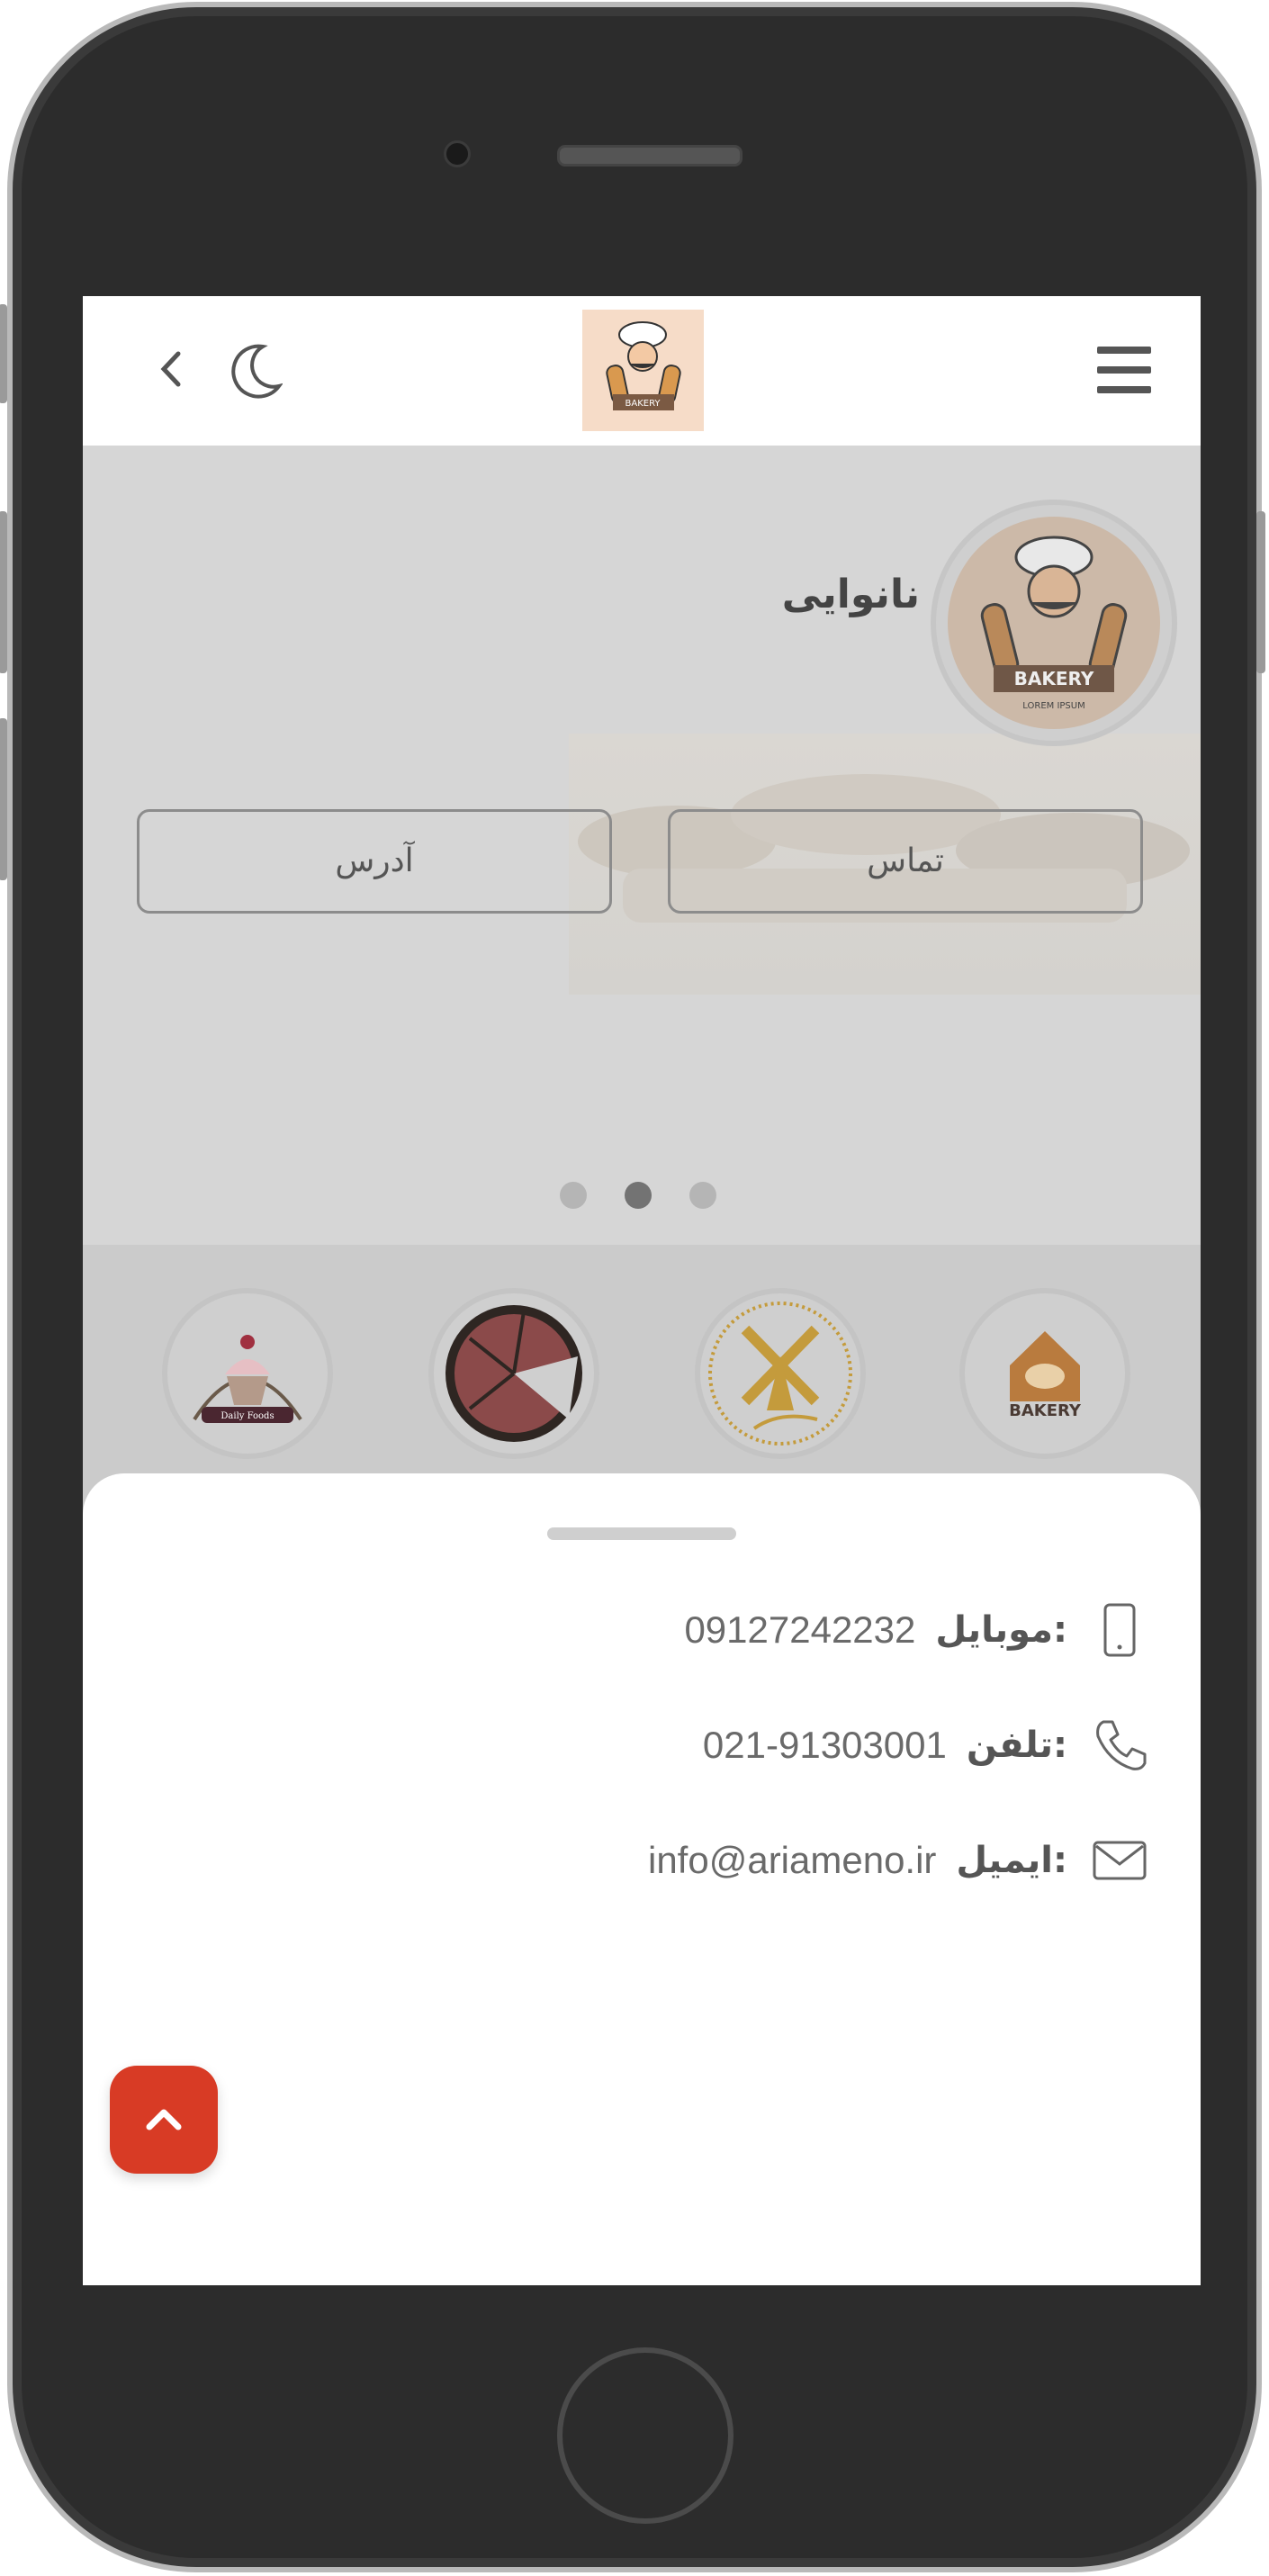 Image resolution: width=1269 pixels, height=2576 pixels. What do you see at coordinates (458, 153) in the screenshot?
I see `front-camera` at bounding box center [458, 153].